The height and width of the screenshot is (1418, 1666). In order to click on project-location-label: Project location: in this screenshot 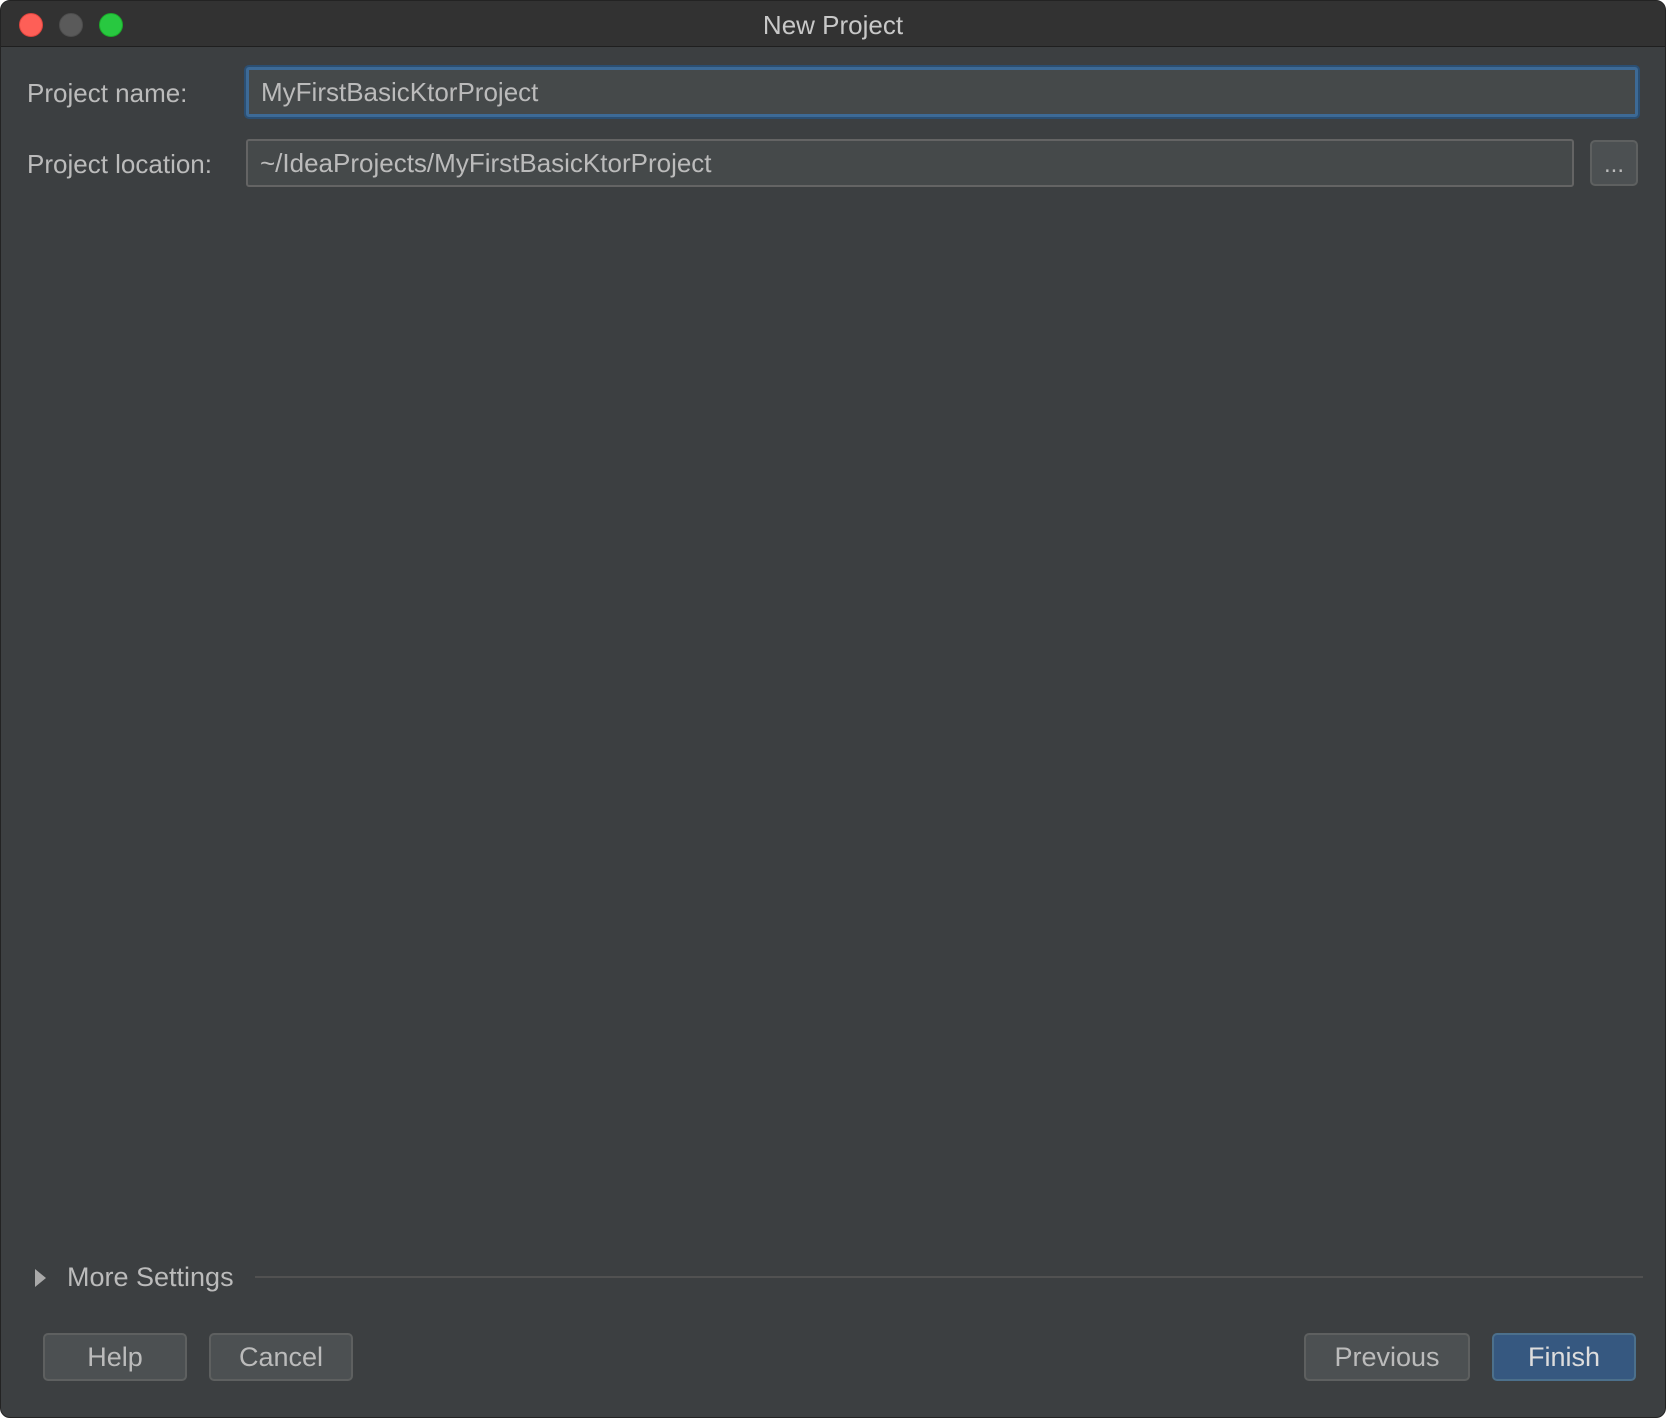, I will do `click(119, 164)`.